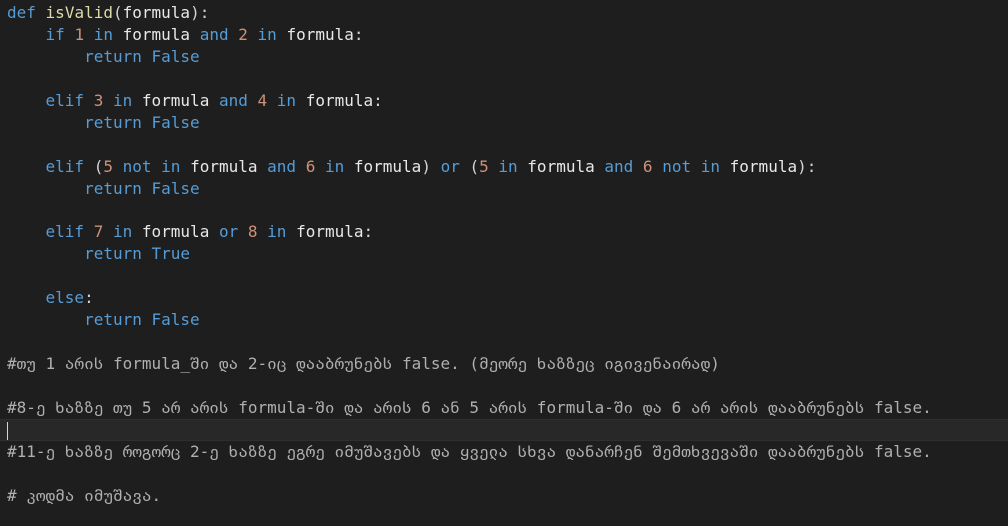 The width and height of the screenshot is (1008, 526). What do you see at coordinates (65, 298) in the screenshot?
I see `keyword-token: else` at bounding box center [65, 298].